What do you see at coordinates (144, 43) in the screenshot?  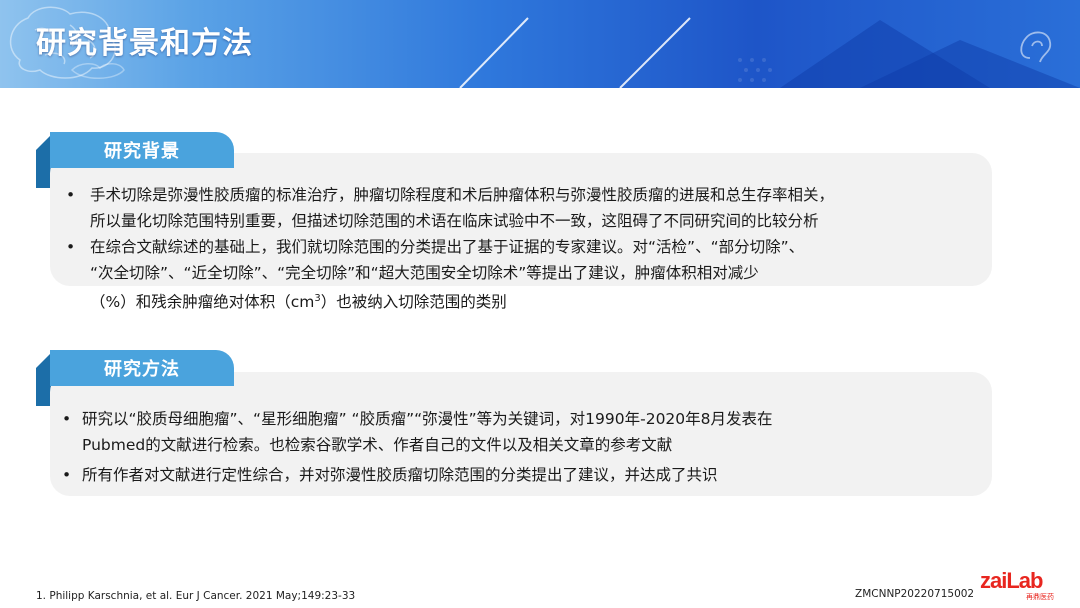 I see `page-title: 研究背景和方法` at bounding box center [144, 43].